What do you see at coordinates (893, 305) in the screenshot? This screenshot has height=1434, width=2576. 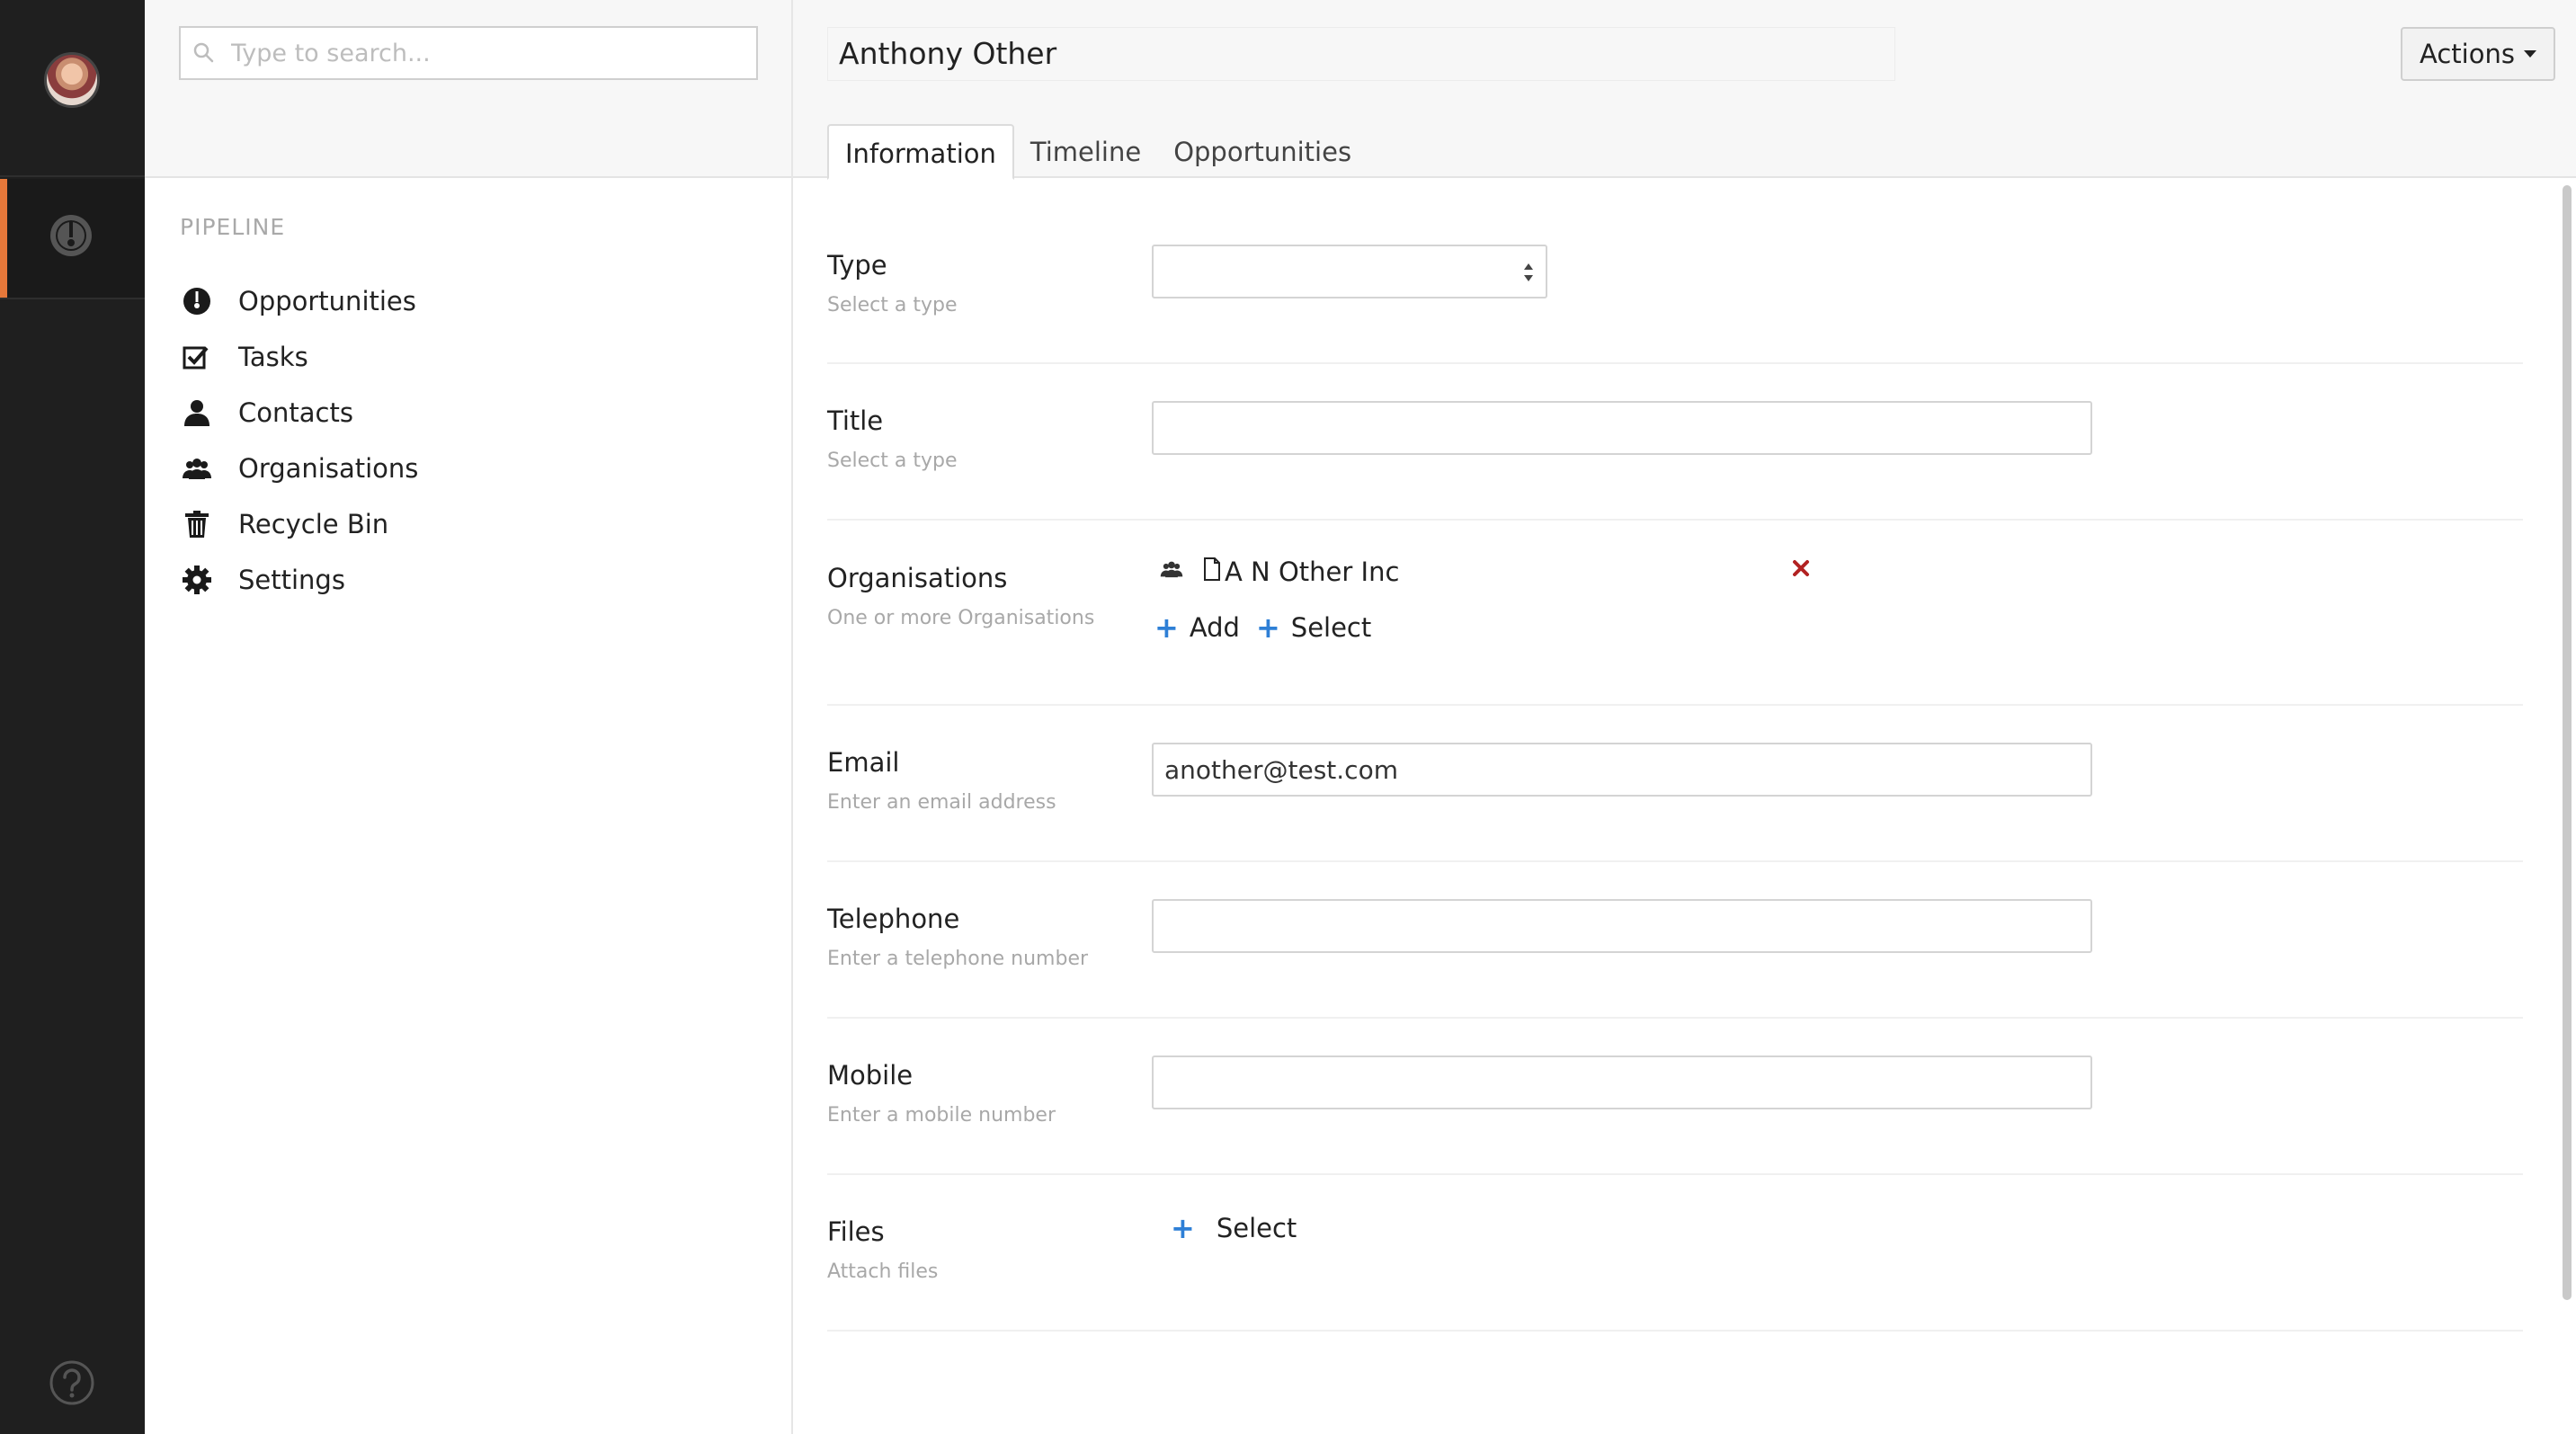 I see `type-hint: Select a type` at bounding box center [893, 305].